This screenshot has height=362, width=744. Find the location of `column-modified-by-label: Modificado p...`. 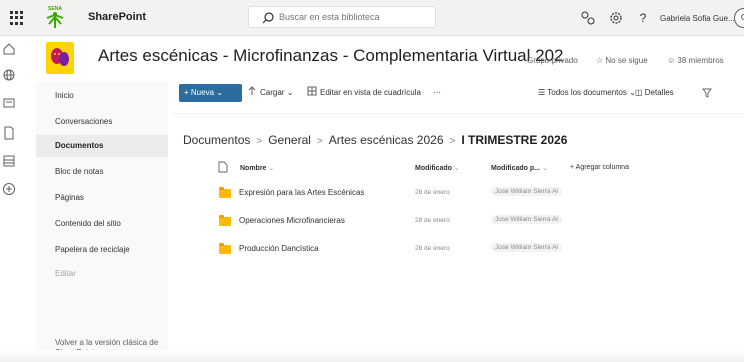

column-modified-by-label: Modificado p... is located at coordinates (515, 168).